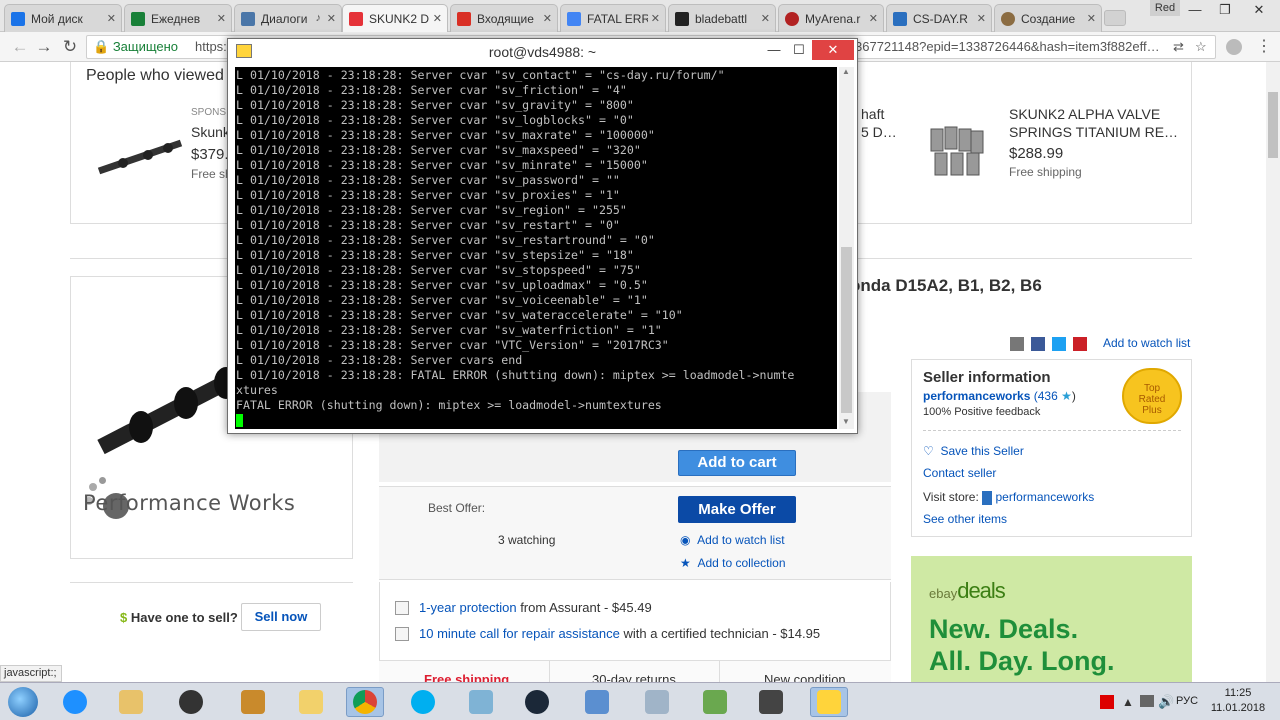  I want to click on pinterest-icon, so click(1080, 344).